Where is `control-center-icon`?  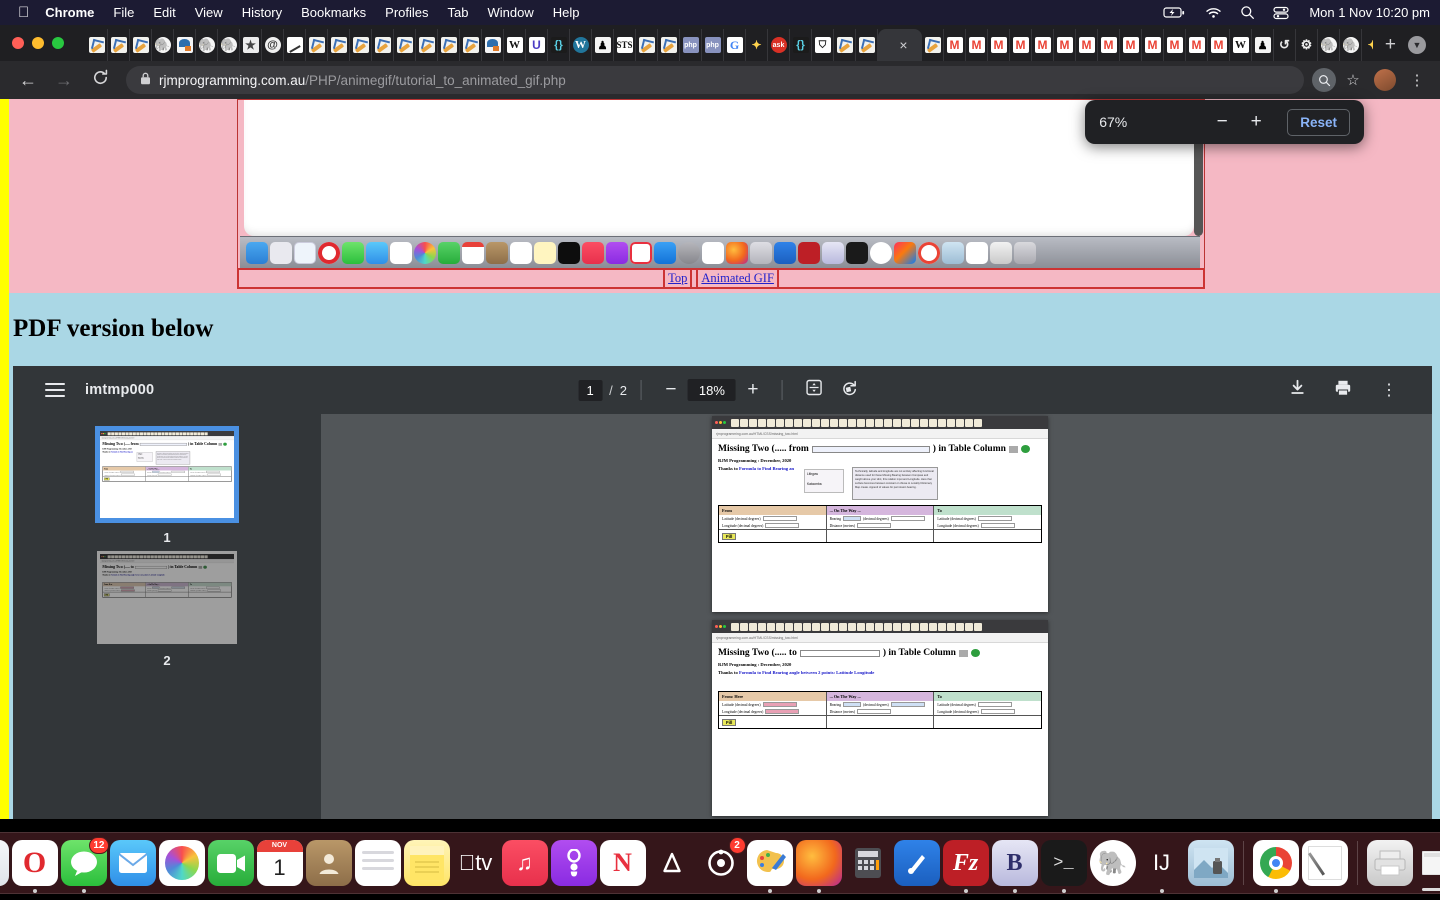 control-center-icon is located at coordinates (1281, 13).